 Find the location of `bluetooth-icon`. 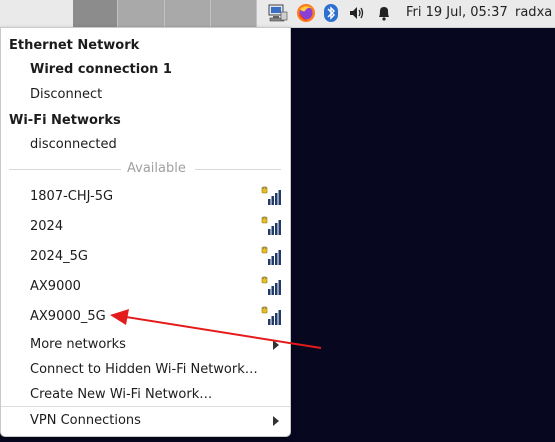

bluetooth-icon is located at coordinates (331, 13).